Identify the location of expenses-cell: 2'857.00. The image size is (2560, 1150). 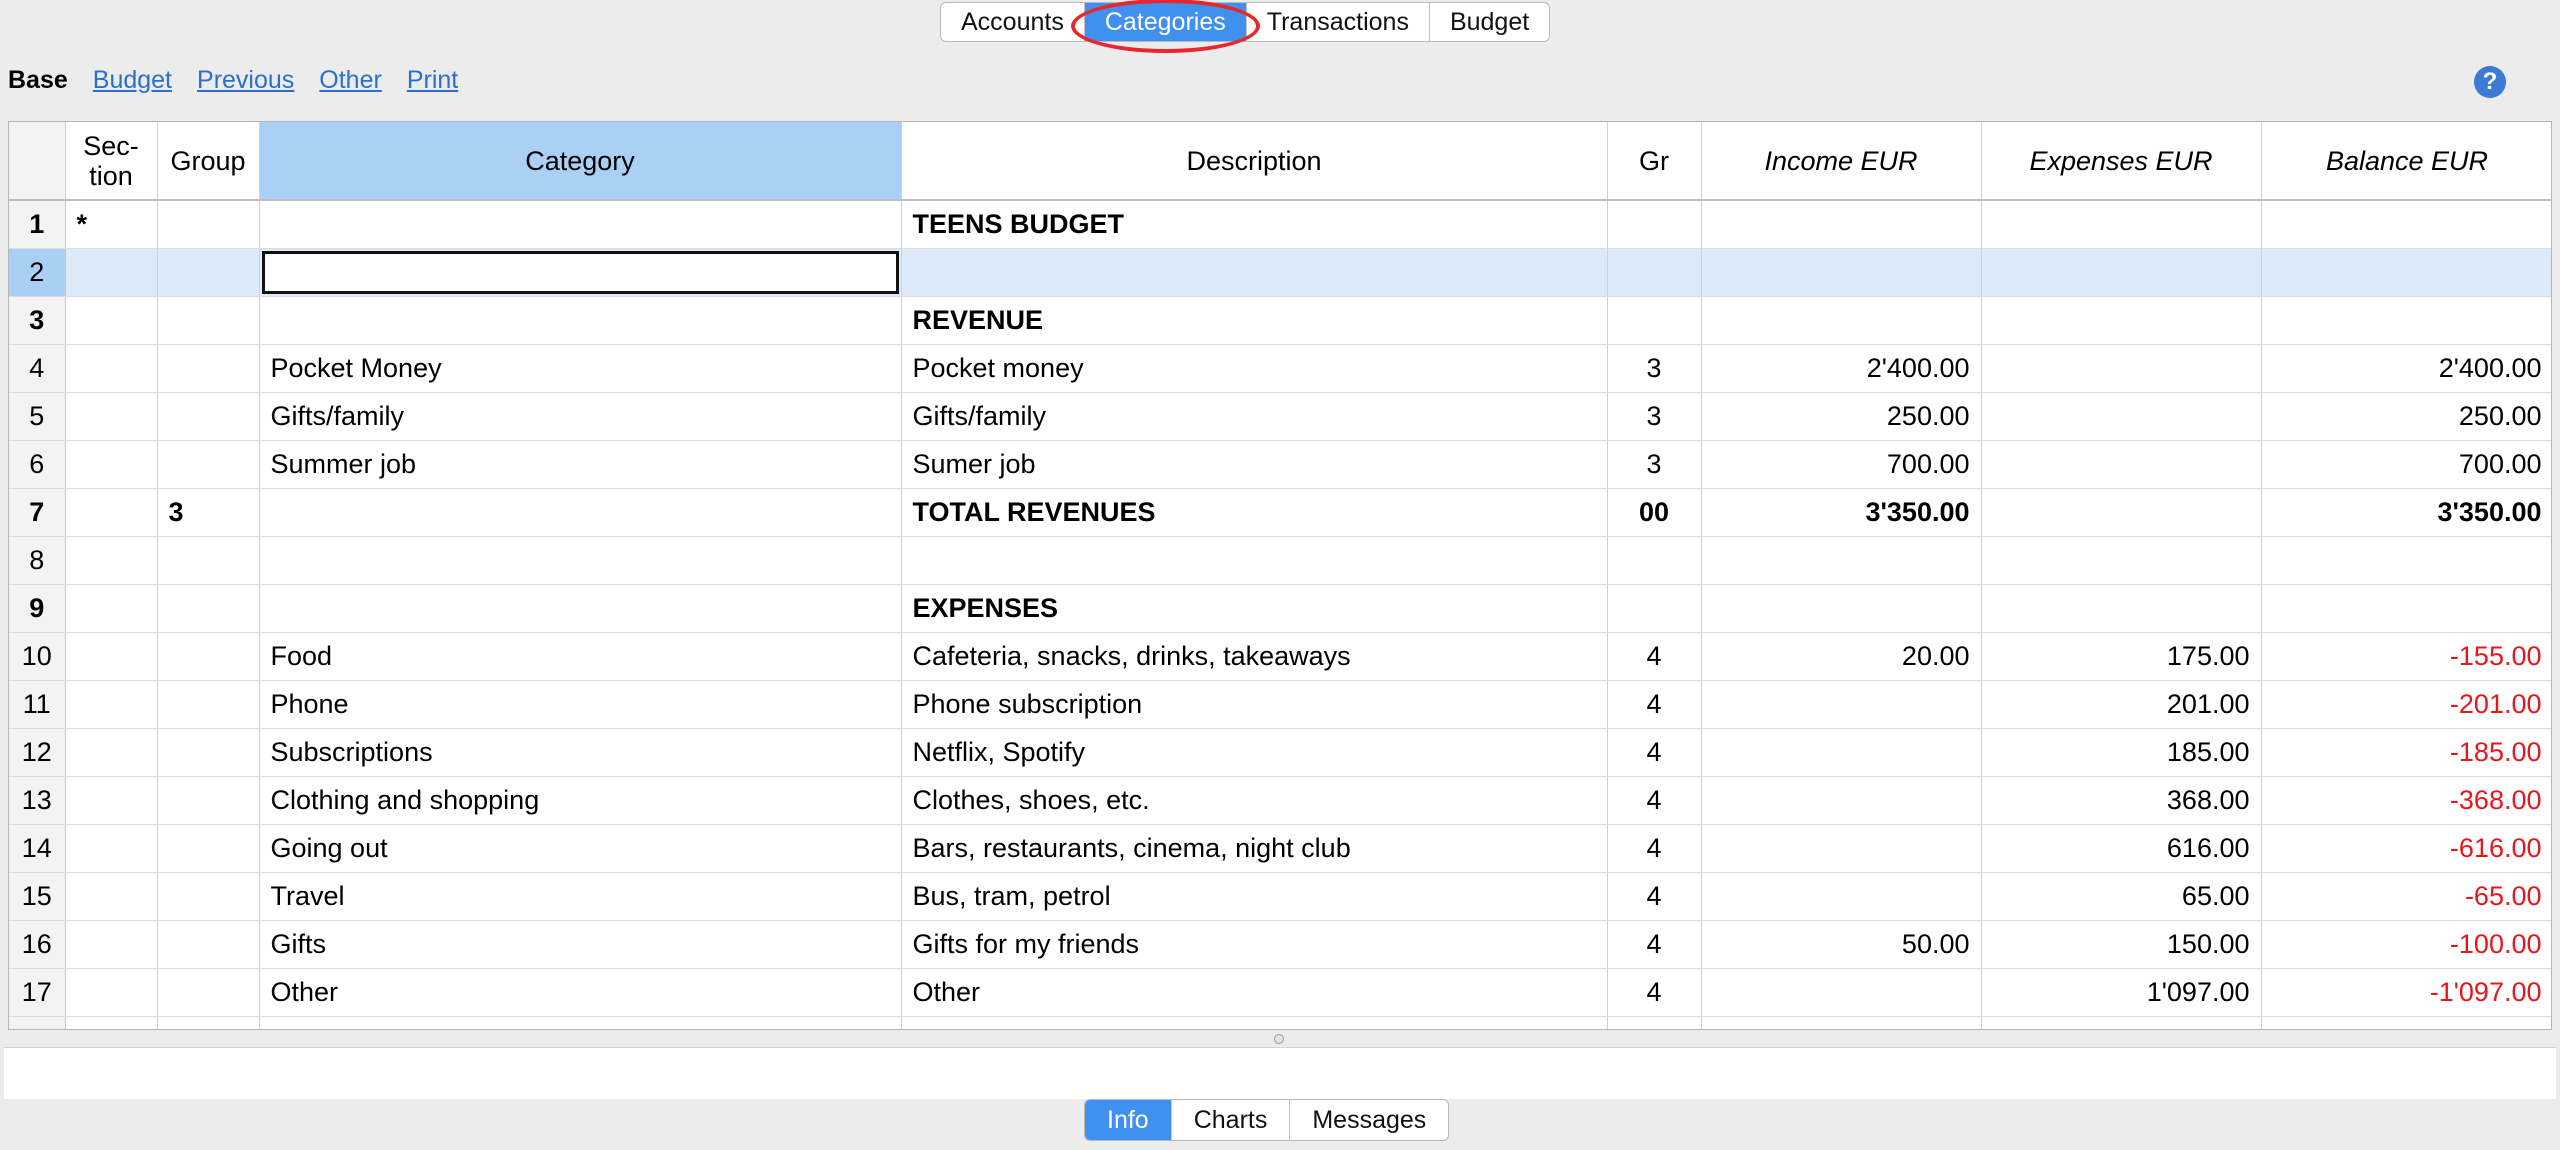
(2121, 1022).